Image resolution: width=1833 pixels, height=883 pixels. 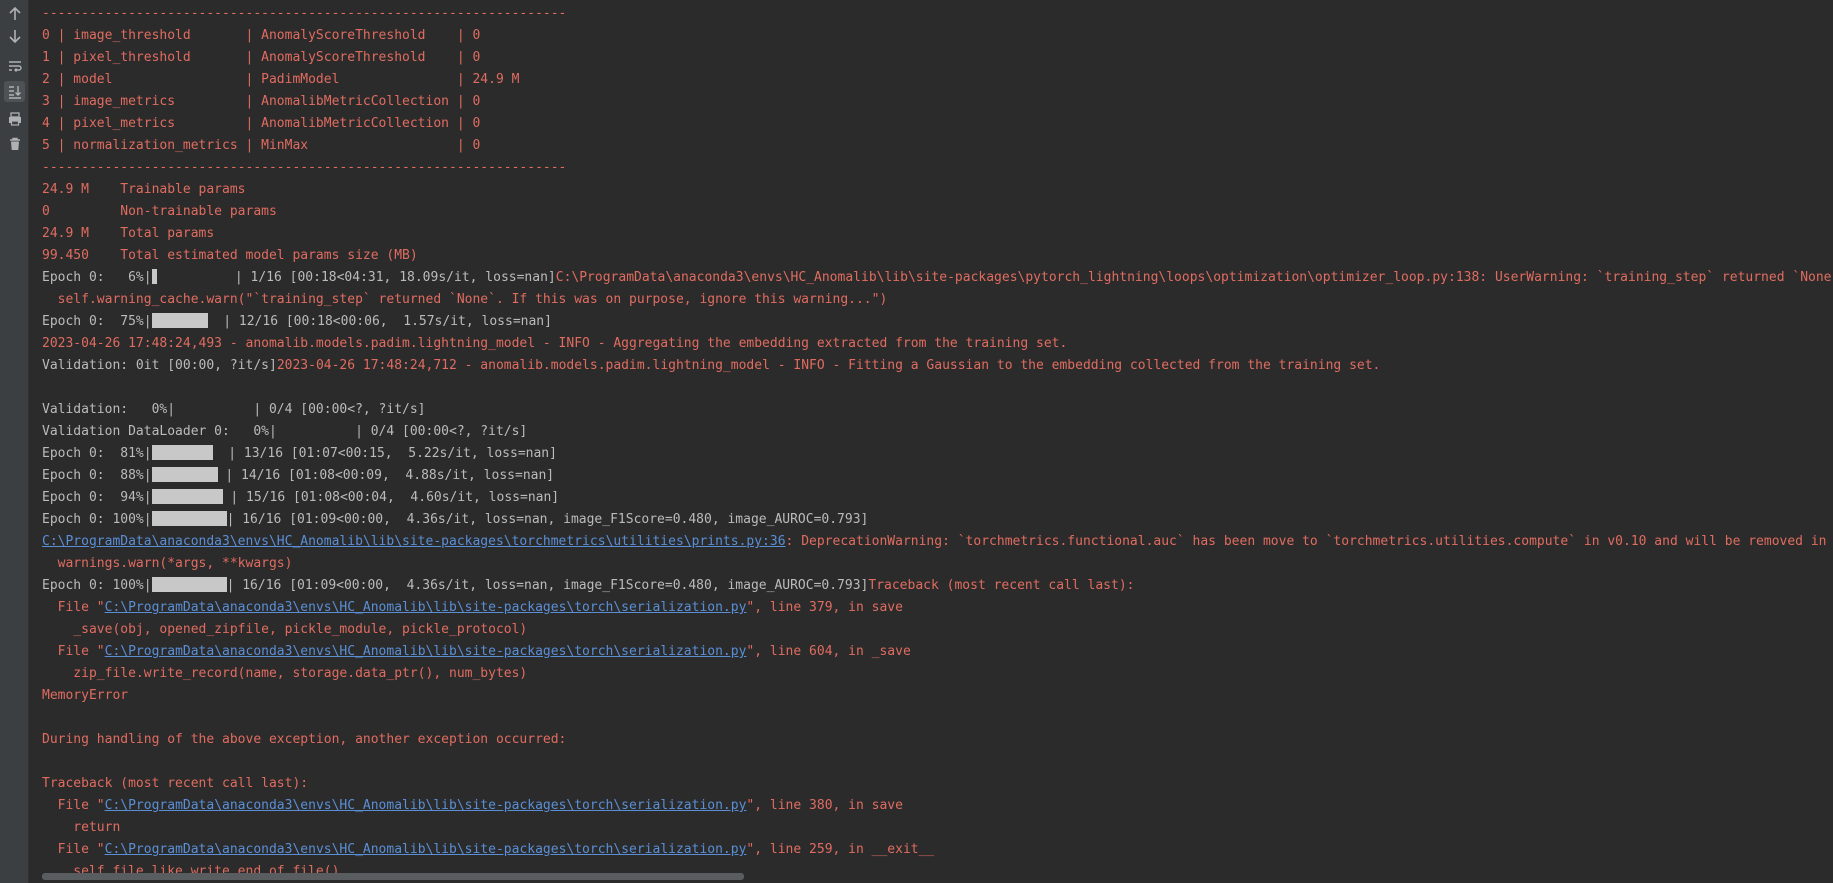 What do you see at coordinates (937, 212) in the screenshot?
I see `console-line: 0 Non-trainable params` at bounding box center [937, 212].